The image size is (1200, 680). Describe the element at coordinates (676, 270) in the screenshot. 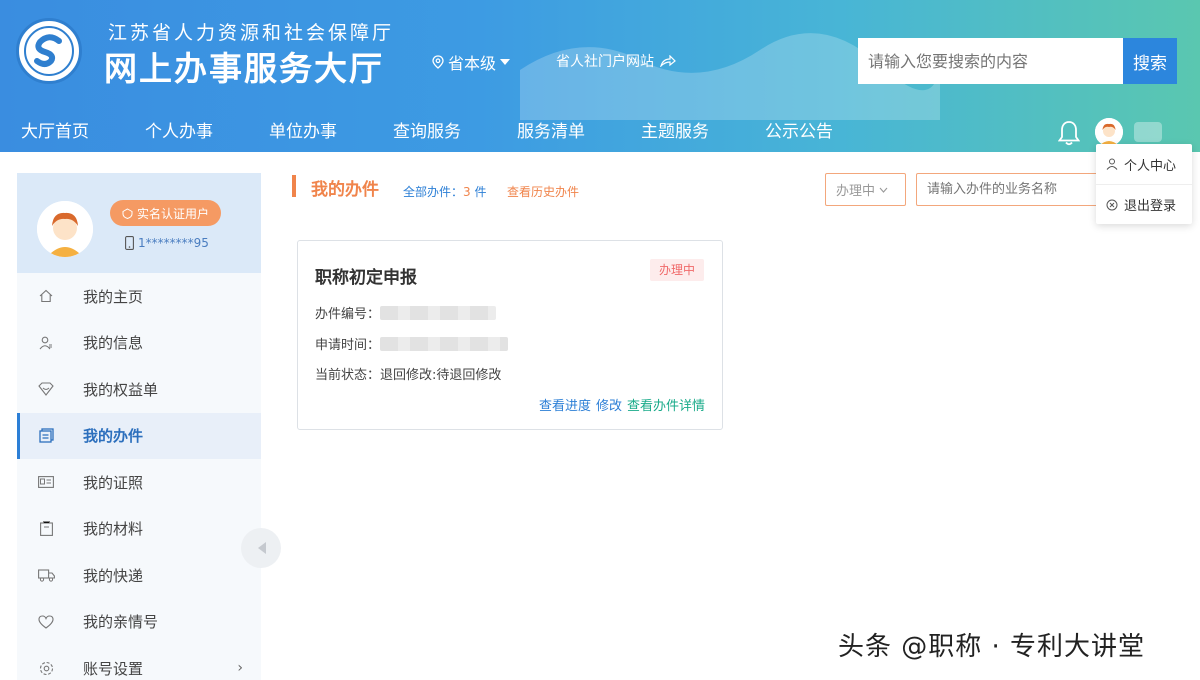

I see `status-badge: 办理中` at that location.